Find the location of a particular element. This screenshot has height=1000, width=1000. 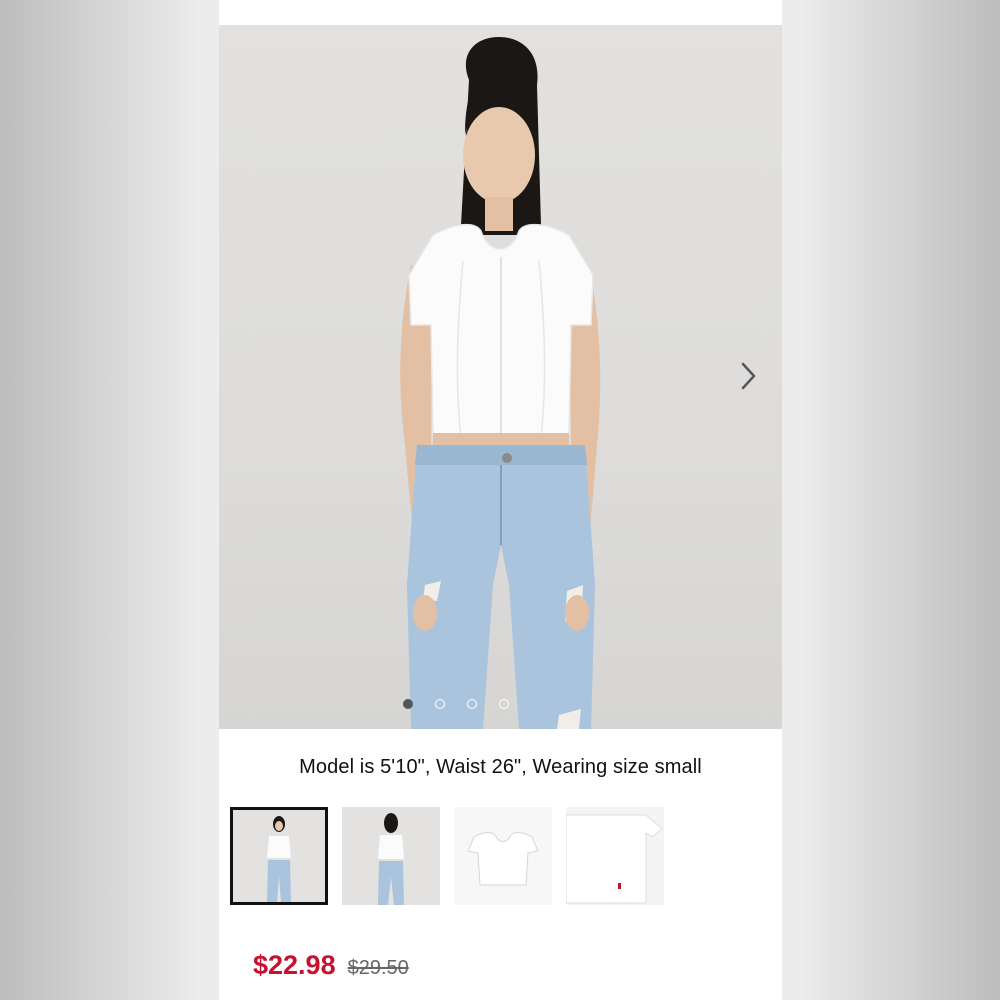

original-price: $29.50 is located at coordinates (378, 968).